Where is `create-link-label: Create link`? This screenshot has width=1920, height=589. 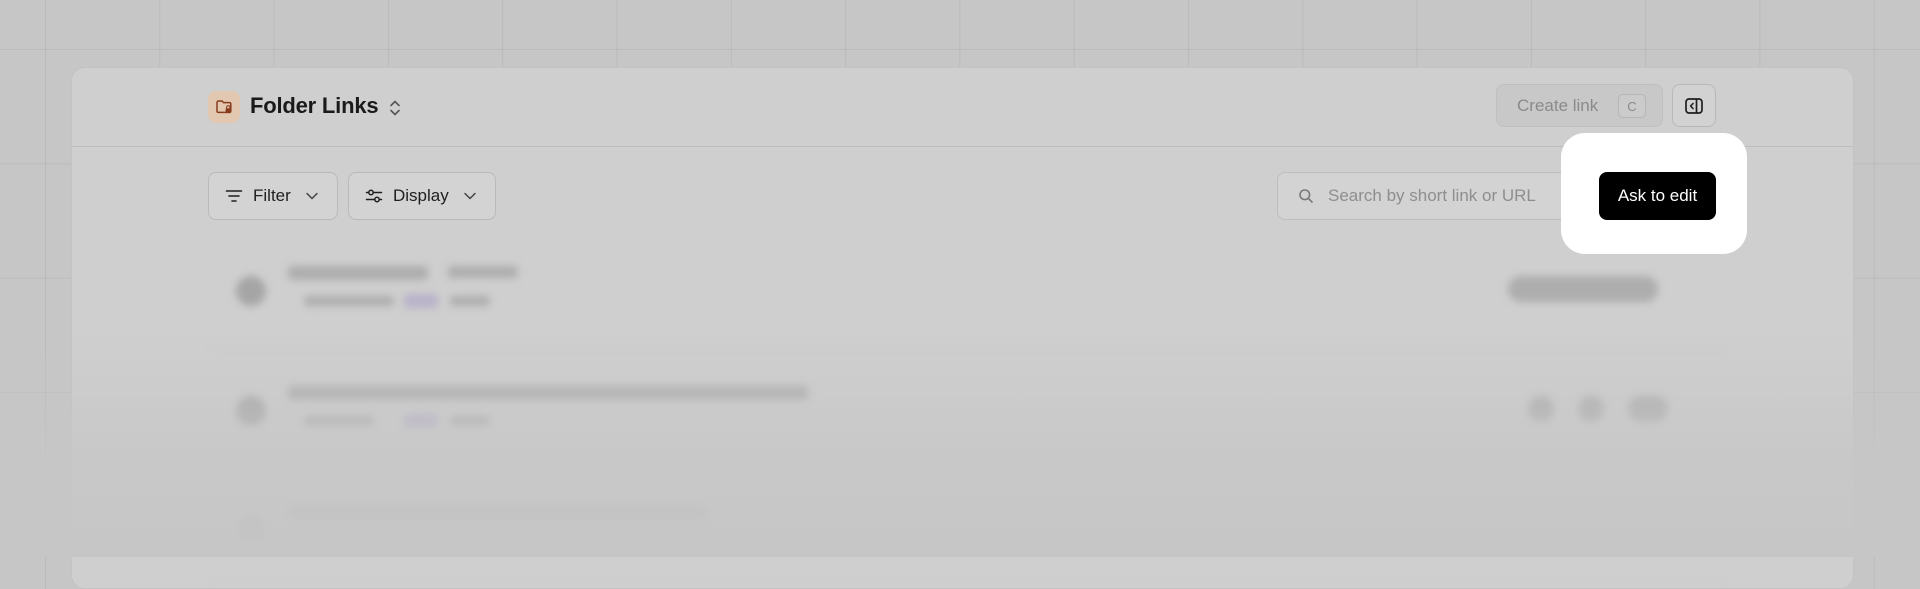
create-link-label: Create link is located at coordinates (1558, 105).